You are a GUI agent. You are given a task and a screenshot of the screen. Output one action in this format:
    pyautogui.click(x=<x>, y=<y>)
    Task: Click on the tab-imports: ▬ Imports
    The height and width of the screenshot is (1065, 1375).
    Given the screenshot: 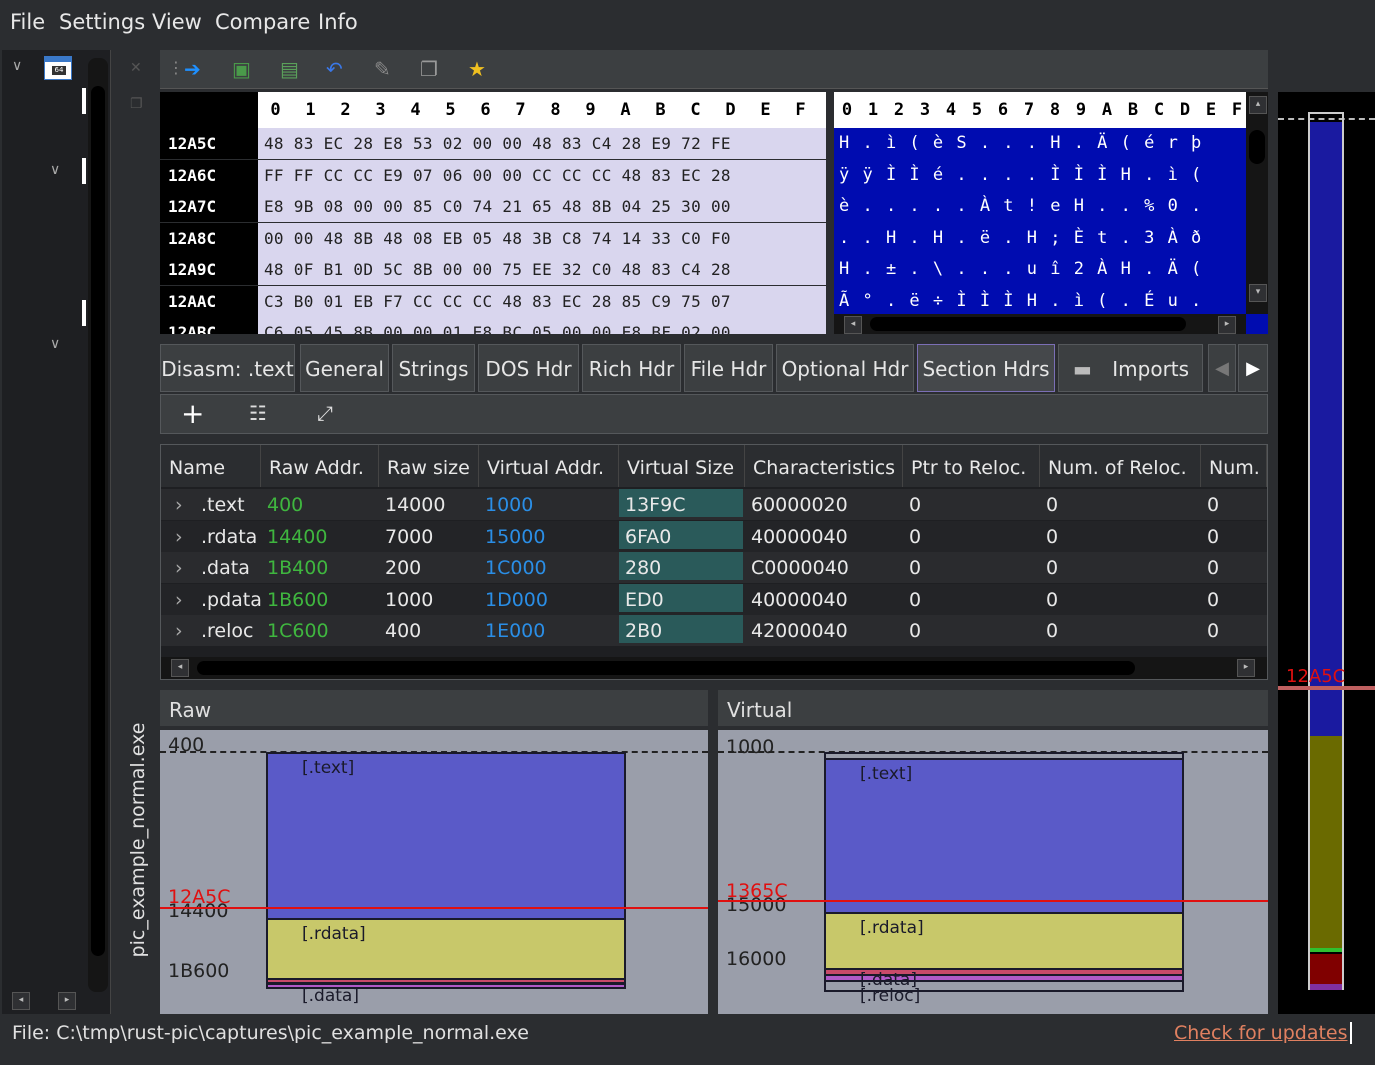 What is the action you would take?
    pyautogui.click(x=1130, y=368)
    